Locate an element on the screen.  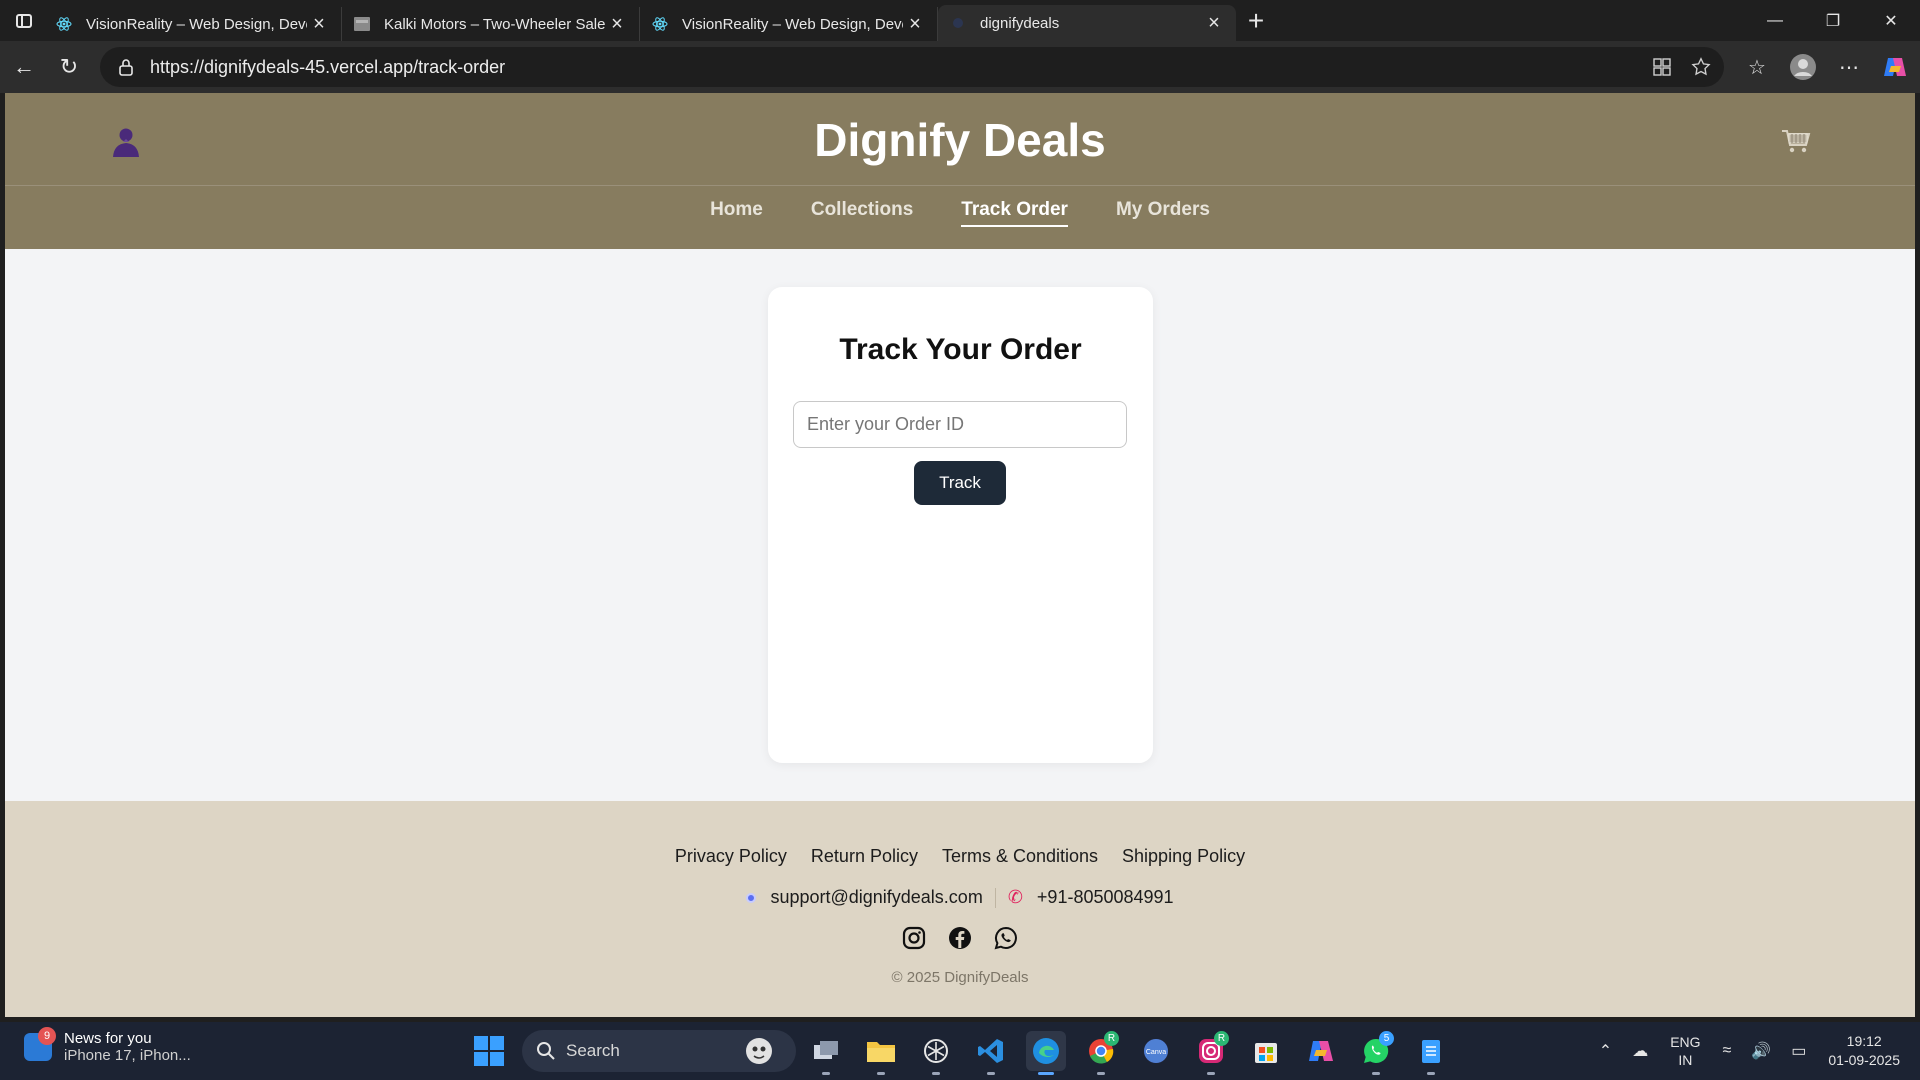
restore-icon: ❐ is located at coordinates (1833, 20).